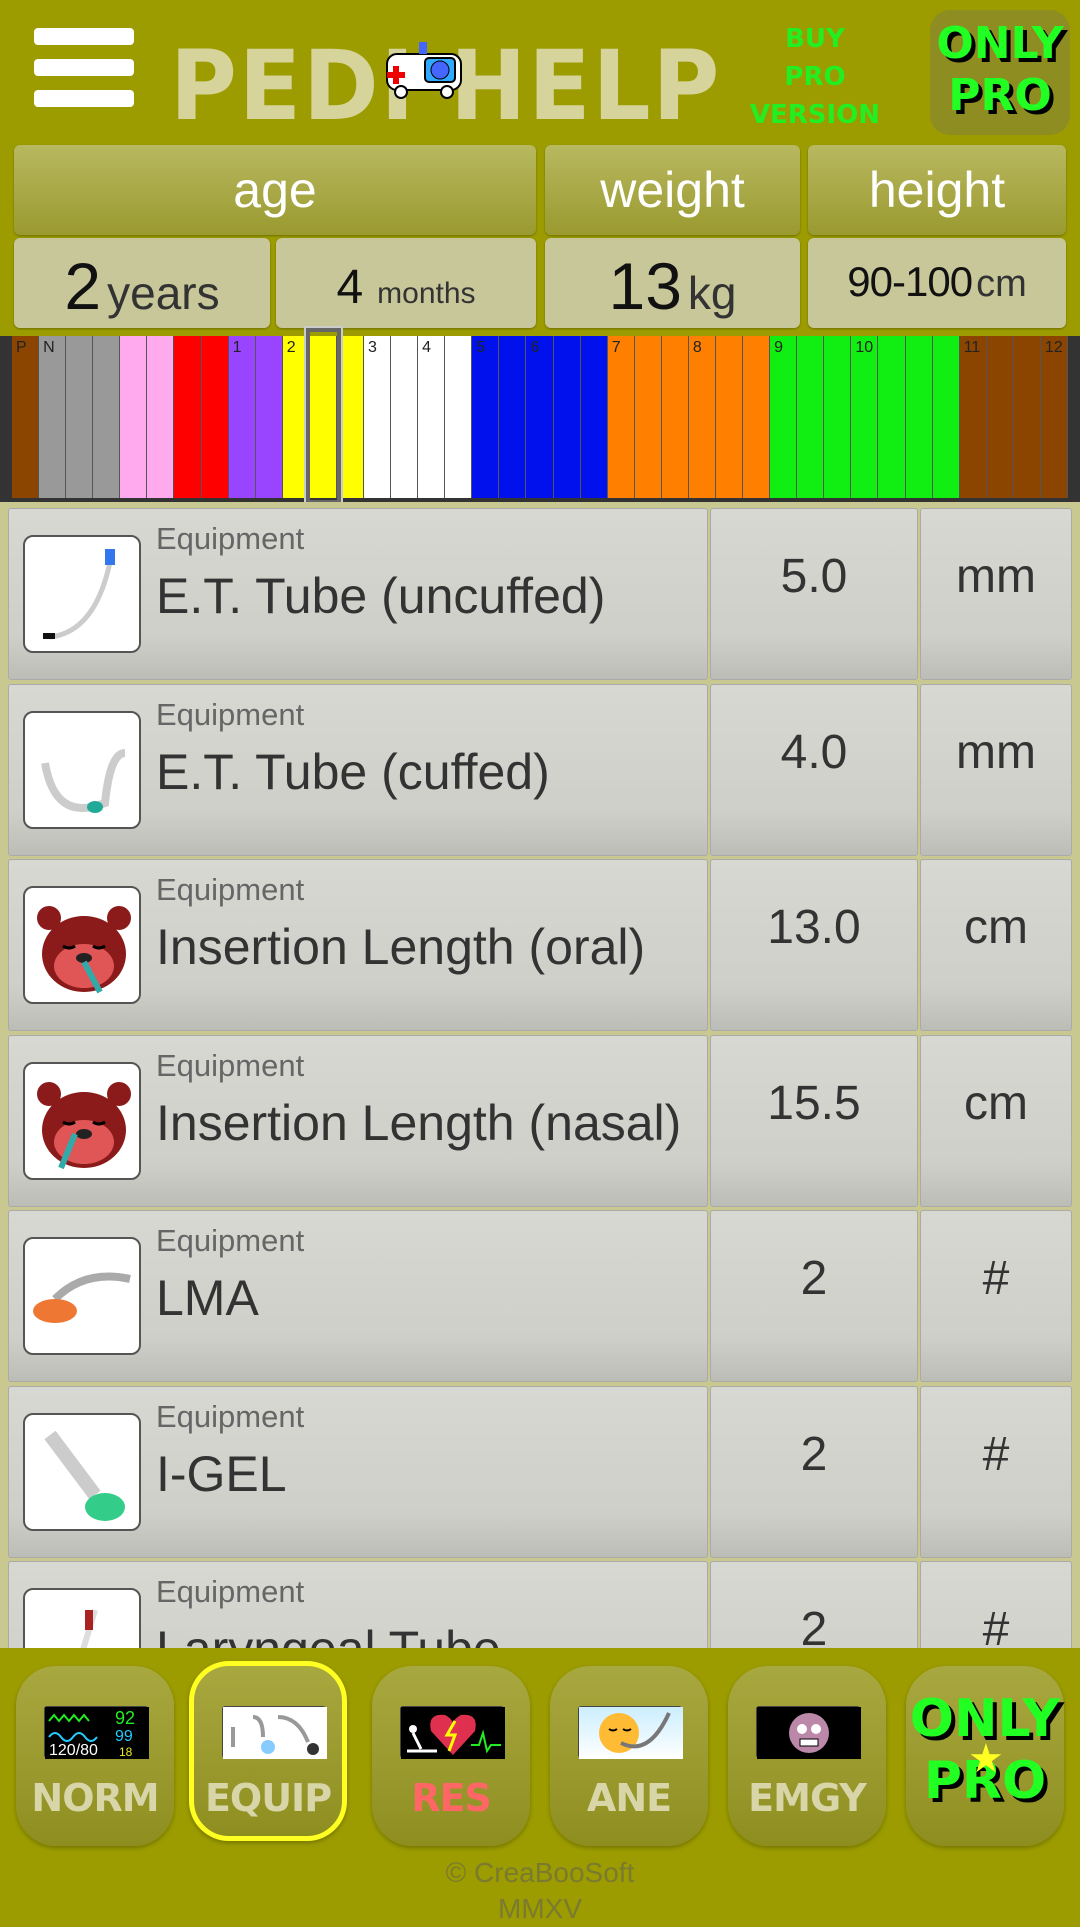 This screenshot has width=1080, height=1927. Describe the element at coordinates (95, 1798) in the screenshot. I see `nav-label: NORM` at that location.